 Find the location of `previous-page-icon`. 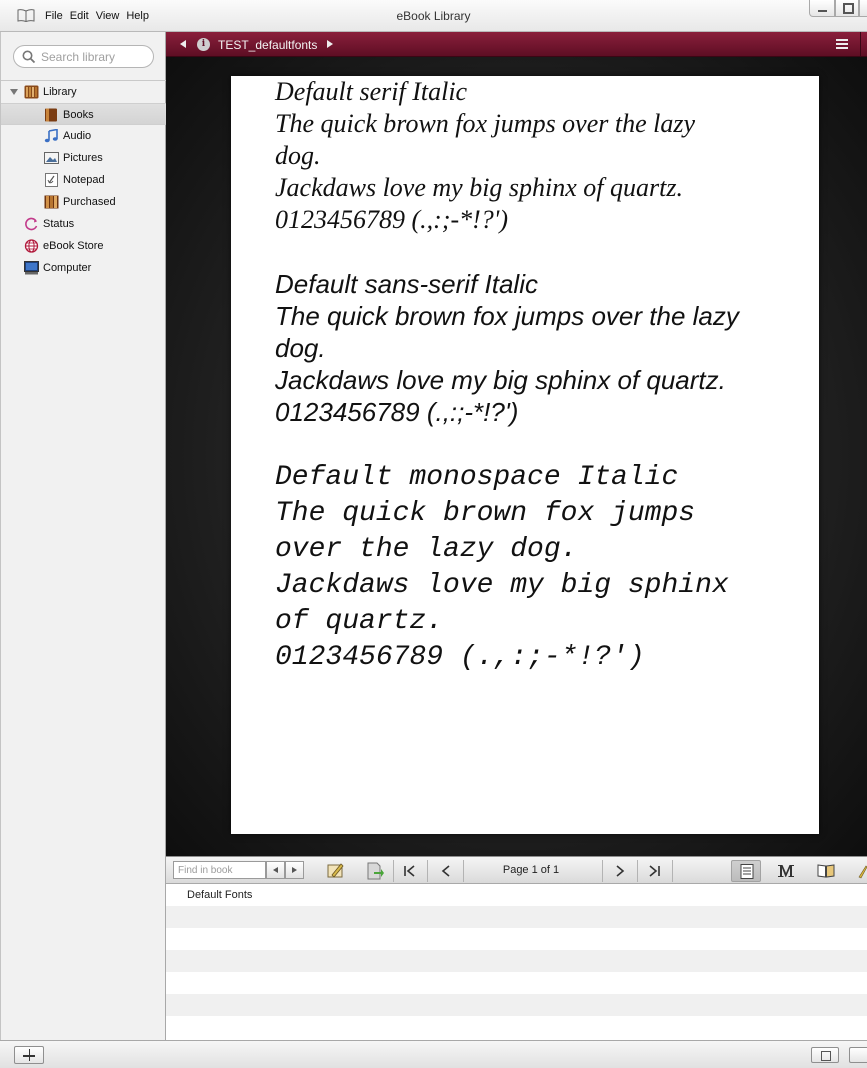

previous-page-icon is located at coordinates (446, 871).